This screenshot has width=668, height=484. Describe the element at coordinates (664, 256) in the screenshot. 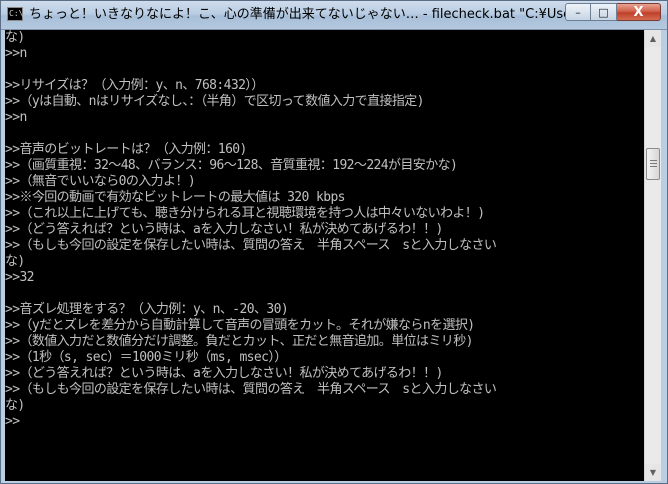

I see `window-frame-right` at that location.